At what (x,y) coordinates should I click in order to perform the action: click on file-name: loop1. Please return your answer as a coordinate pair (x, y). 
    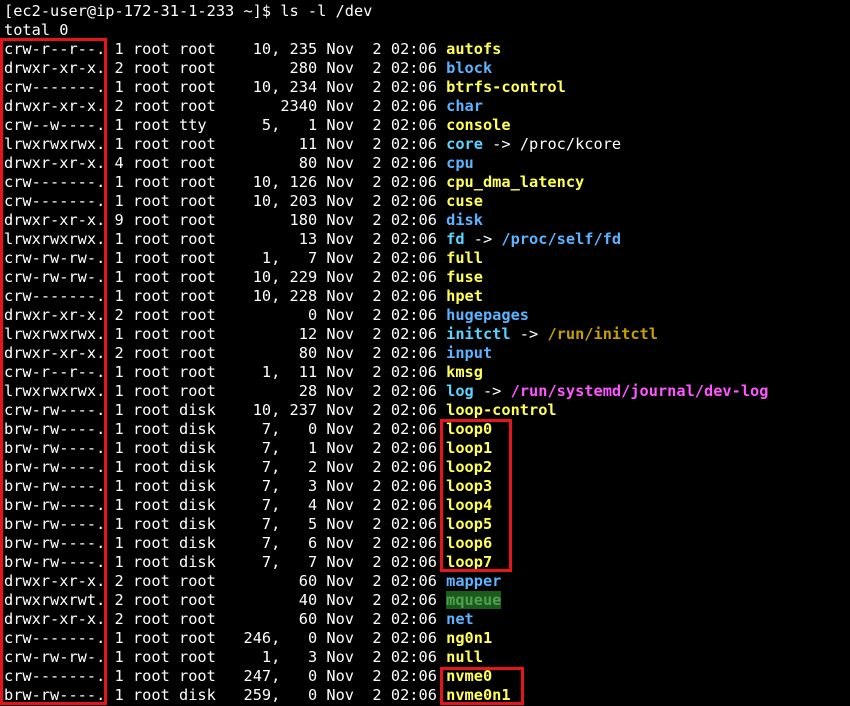
    Looking at the image, I should click on (469, 448).